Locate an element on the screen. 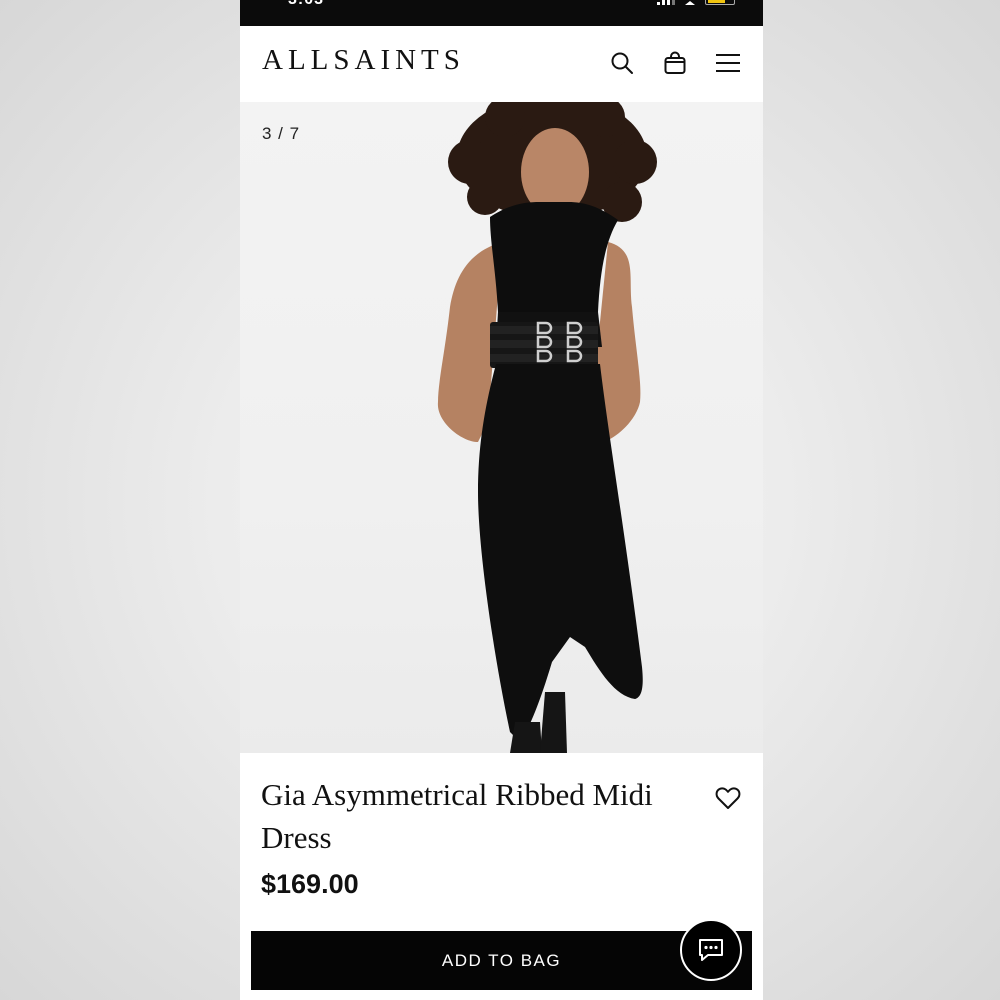 Image resolution: width=1000 pixels, height=1000 pixels. status-icons is located at coordinates (696, 2).